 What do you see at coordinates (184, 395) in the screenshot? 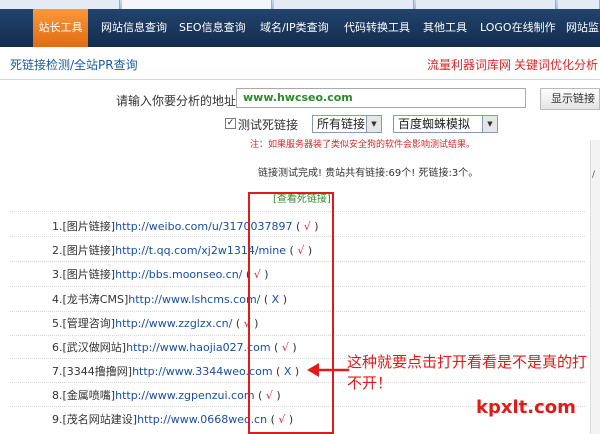
I see `row-url-link: http://www.zgpenzui.com` at bounding box center [184, 395].